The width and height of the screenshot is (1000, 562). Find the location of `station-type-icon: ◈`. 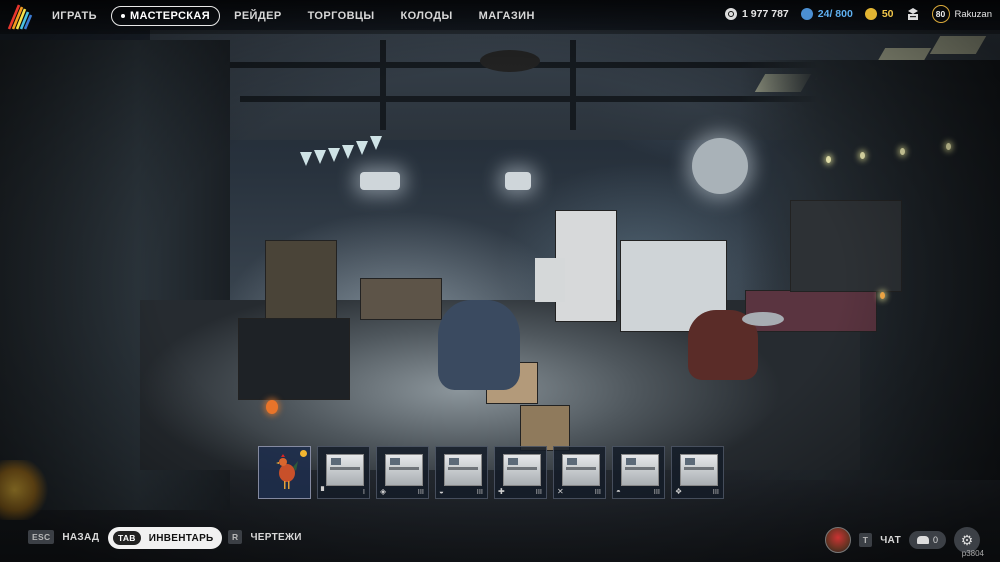

station-type-icon: ◈ is located at coordinates (383, 491).